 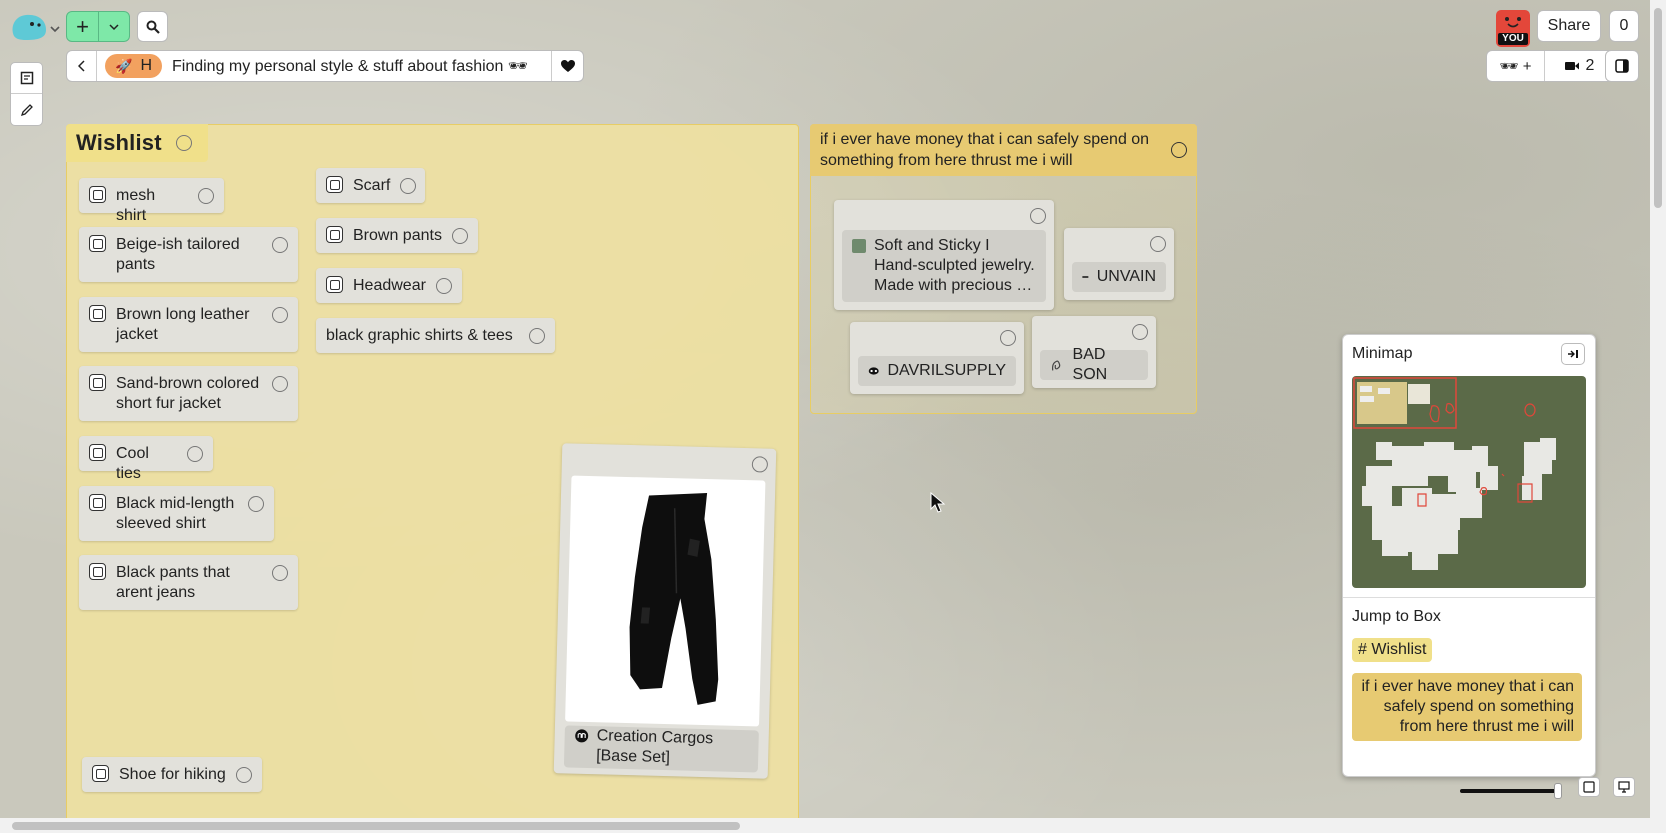 I want to click on minimap-canvas, so click(x=1469, y=482).